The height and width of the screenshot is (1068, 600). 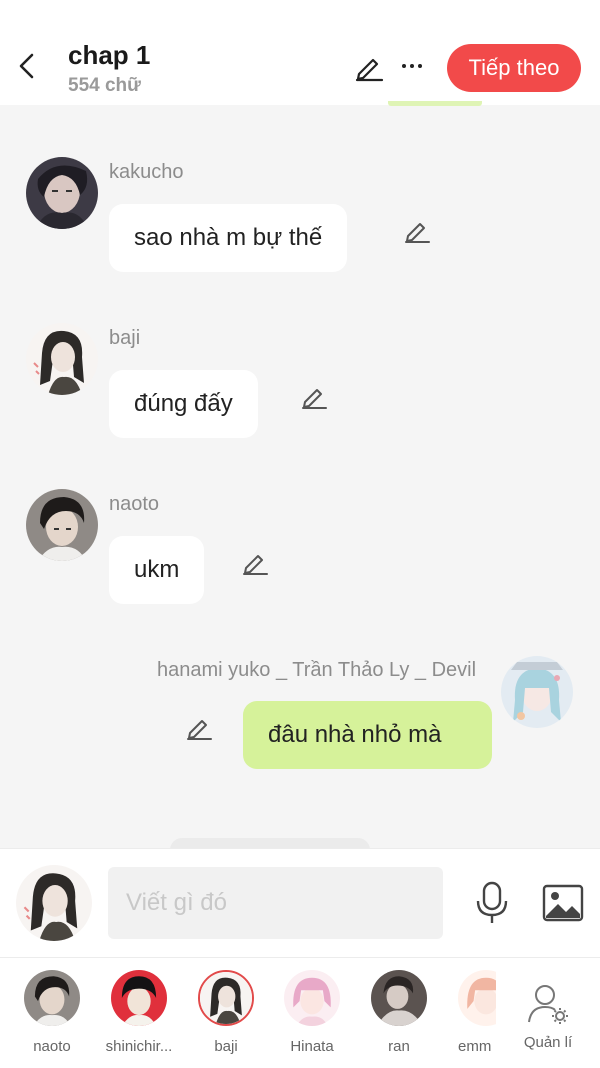 I want to click on character-item: baji, so click(x=226, y=1012).